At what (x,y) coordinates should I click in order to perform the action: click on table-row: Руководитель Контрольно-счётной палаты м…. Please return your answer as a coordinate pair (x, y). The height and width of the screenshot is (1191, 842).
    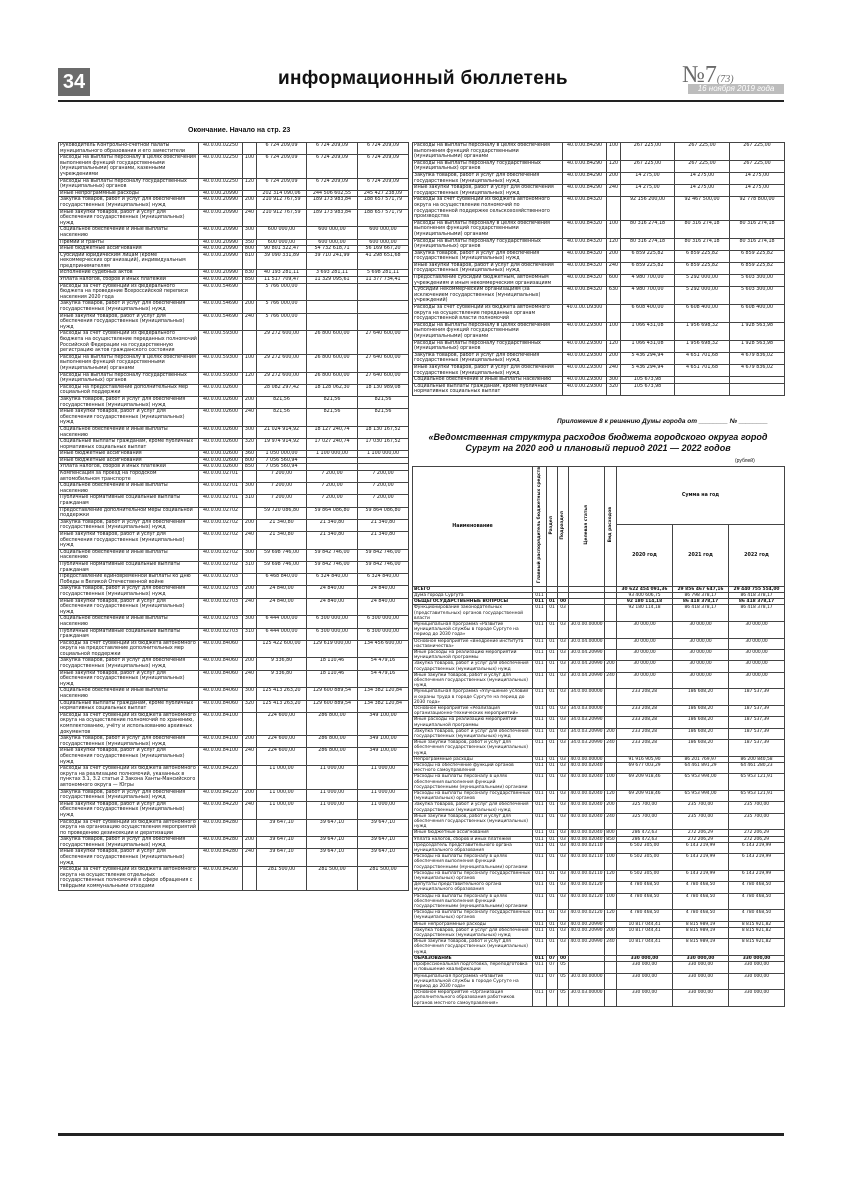
    Looking at the image, I should click on (233, 148).